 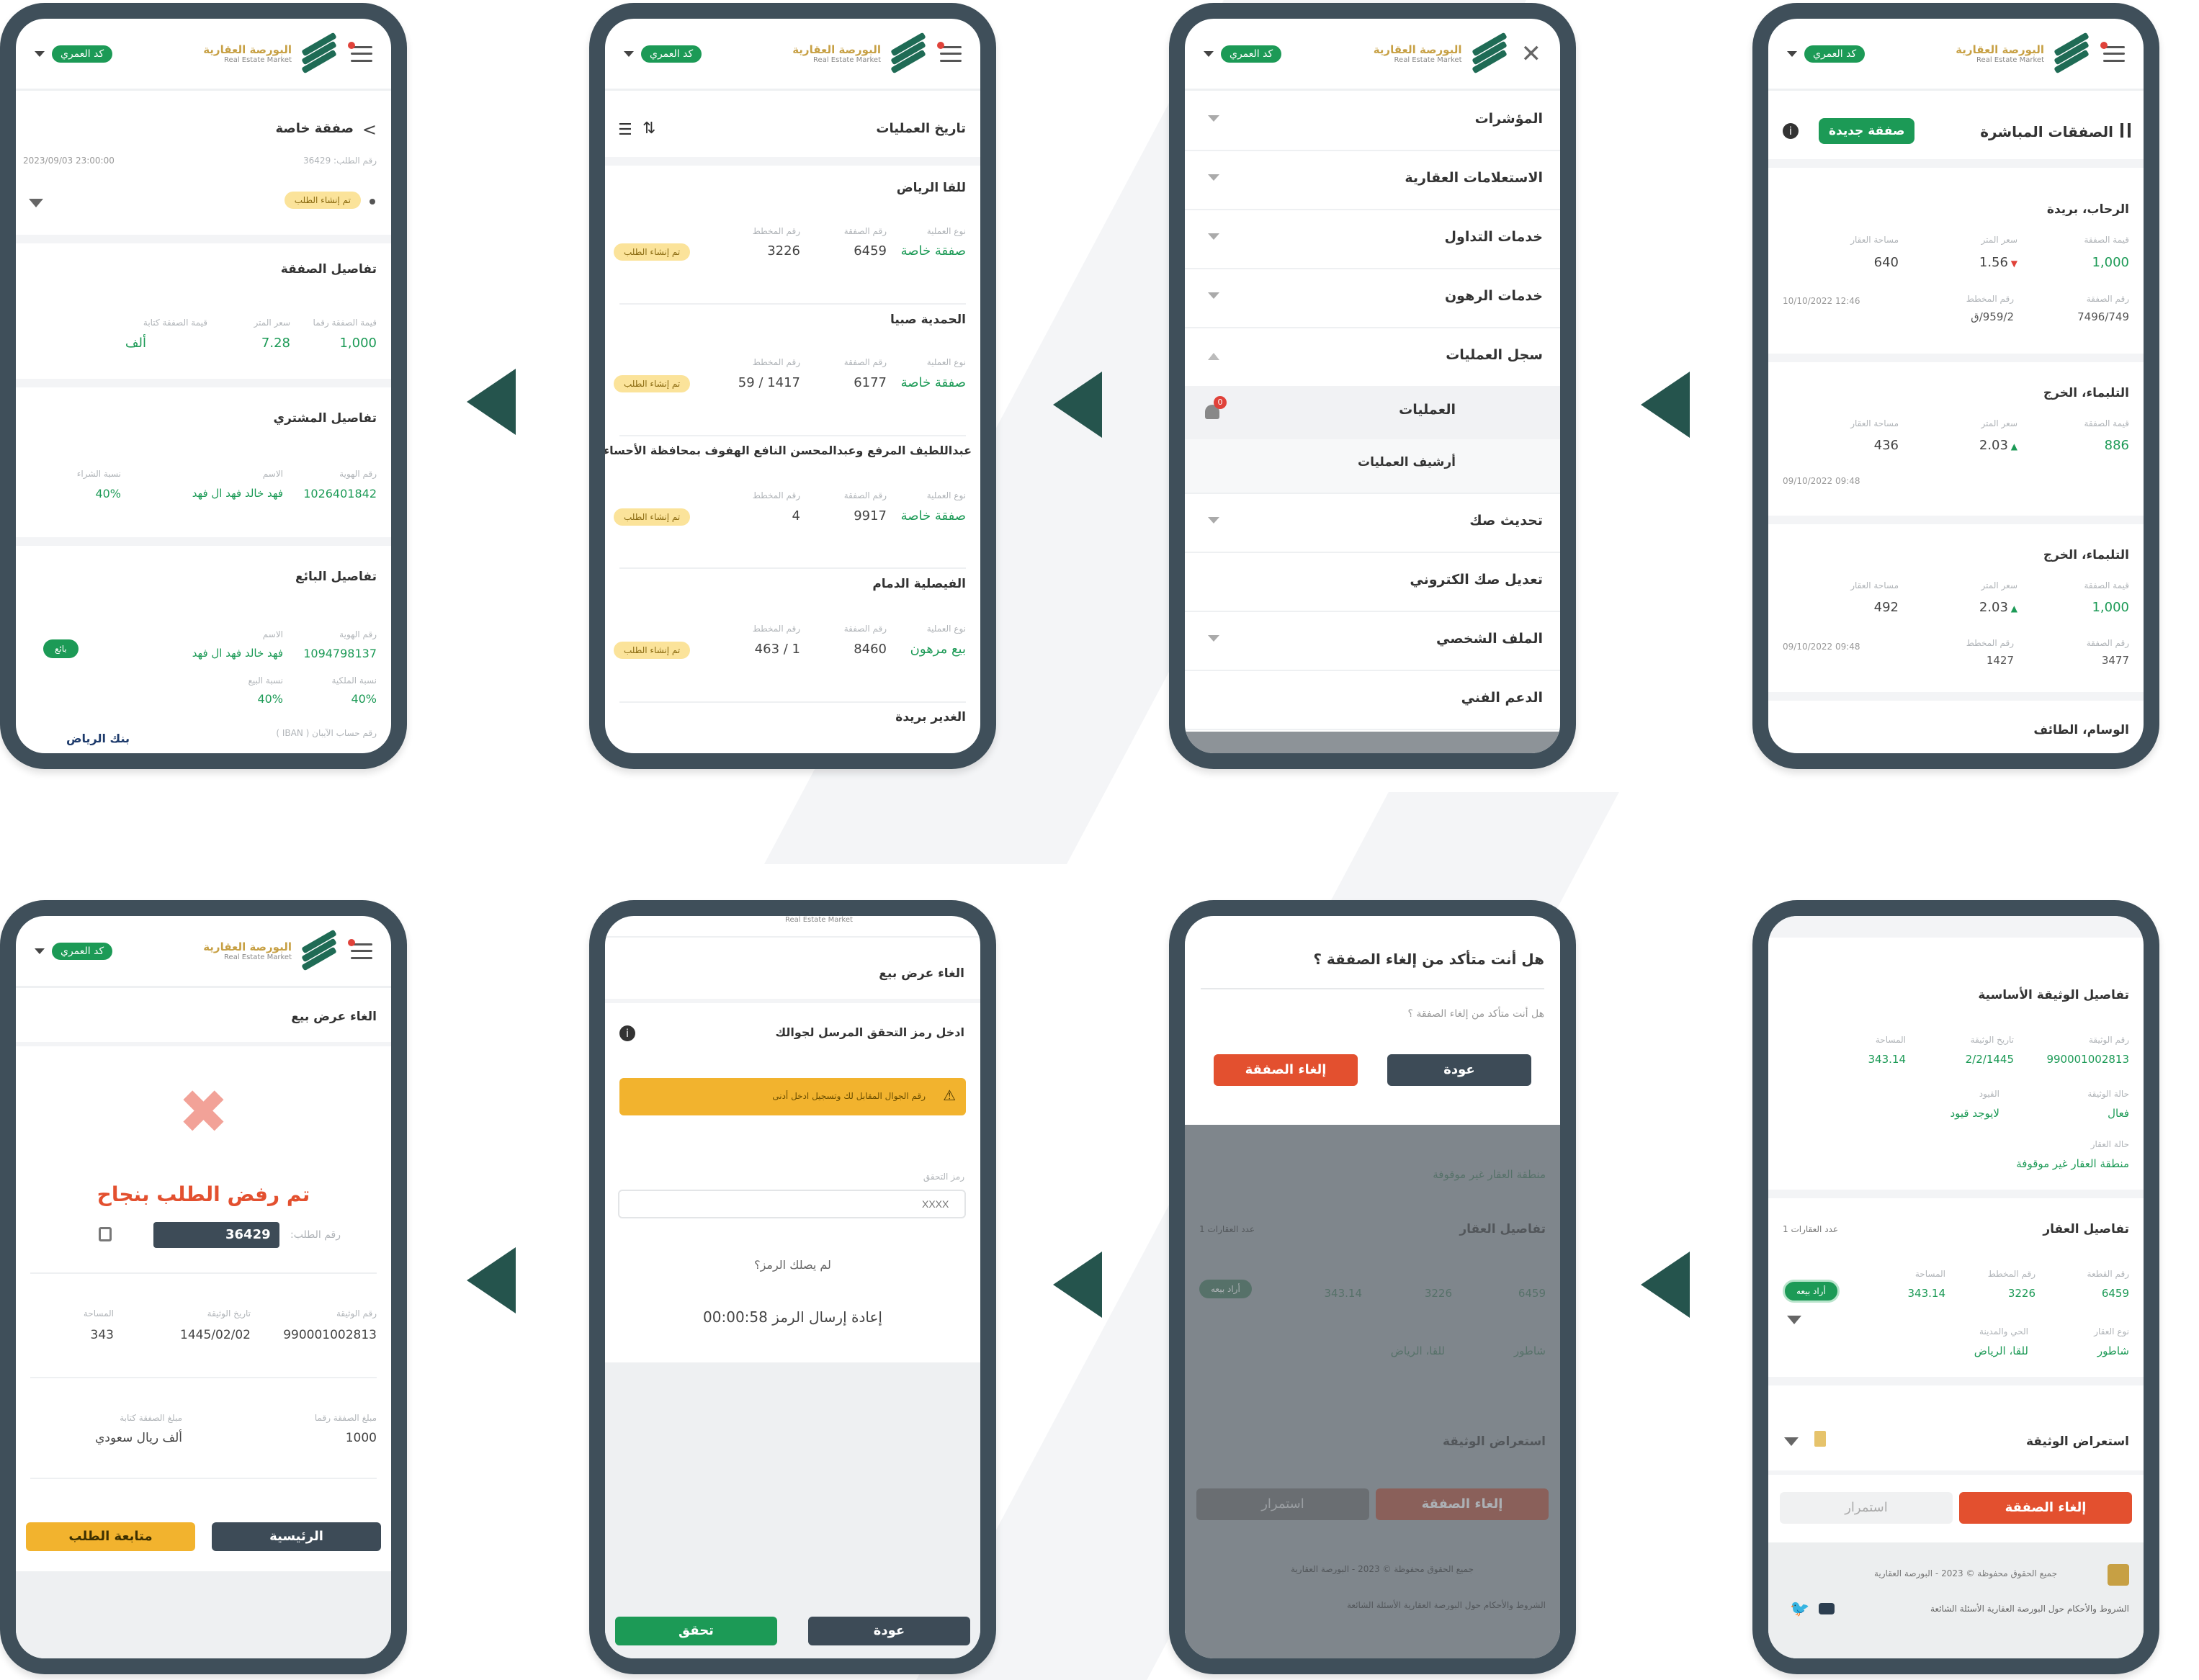 What do you see at coordinates (340, 494) in the screenshot?
I see `buyer-id: 1026401842` at bounding box center [340, 494].